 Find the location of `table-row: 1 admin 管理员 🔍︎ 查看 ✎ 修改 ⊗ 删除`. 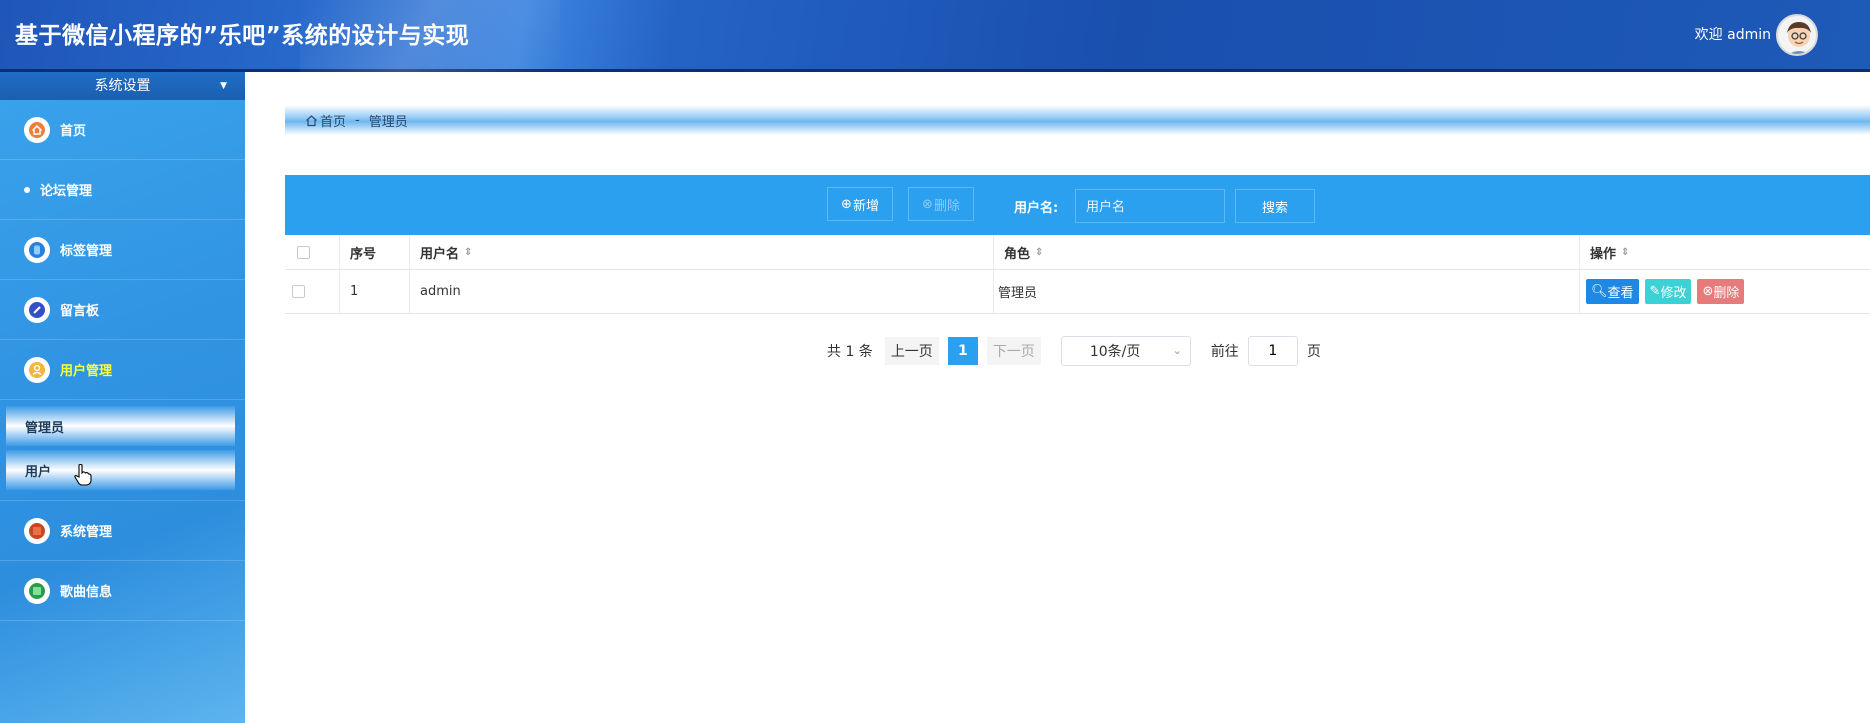

table-row: 1 admin 管理员 🔍︎ 查看 ✎ 修改 ⊗ 删除 is located at coordinates (1077, 292).